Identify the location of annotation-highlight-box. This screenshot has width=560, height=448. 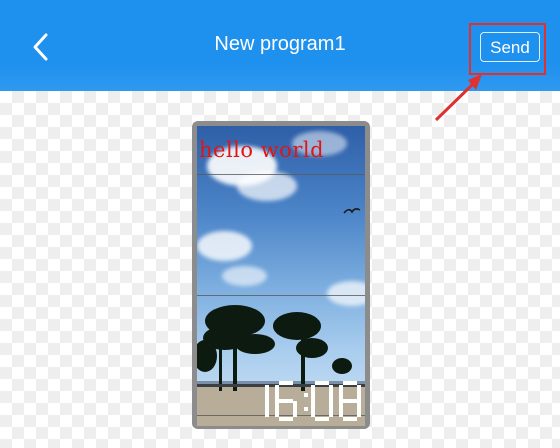
(507, 49).